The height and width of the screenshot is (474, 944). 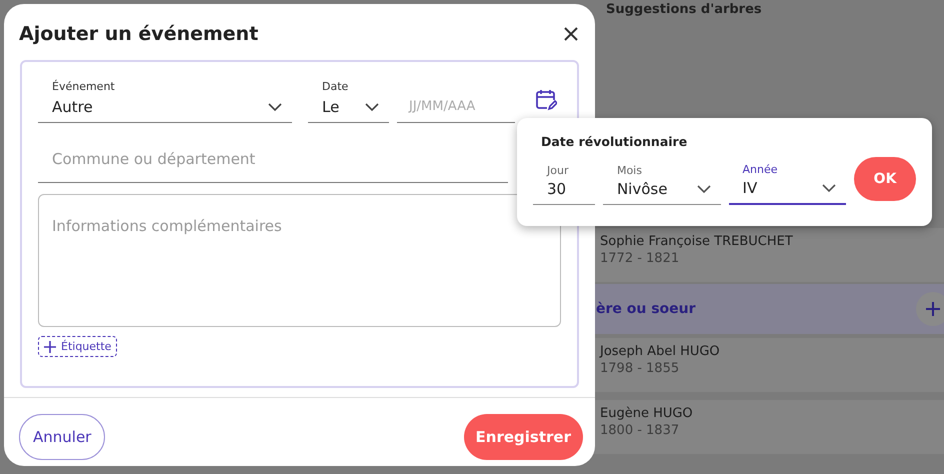 I want to click on section-title: ère ou soeur, so click(x=646, y=309).